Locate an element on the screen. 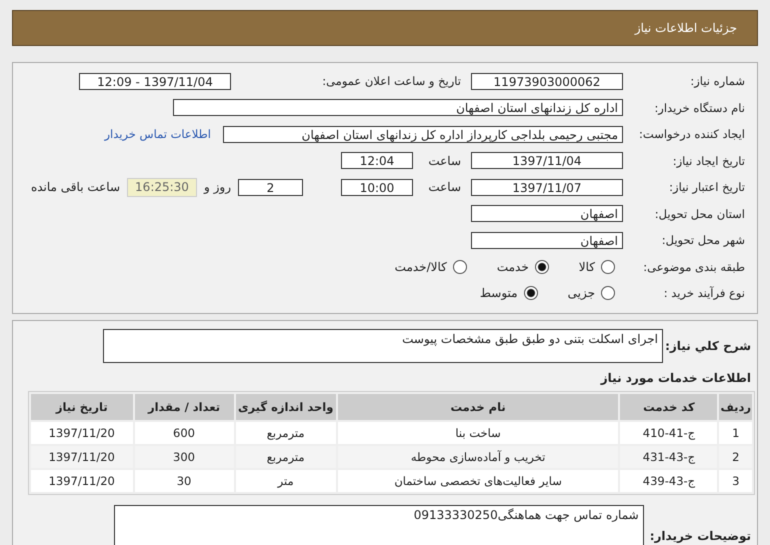  table-cell: 2 is located at coordinates (735, 457).